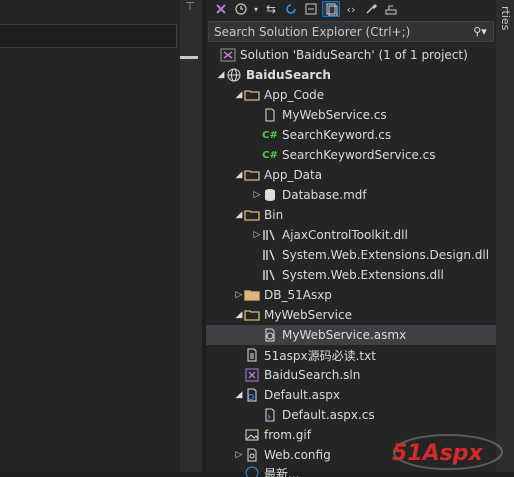  Describe the element at coordinates (351, 295) in the screenshot. I see `tree-item-db-folder: ▷ DB_51Asxp` at that location.